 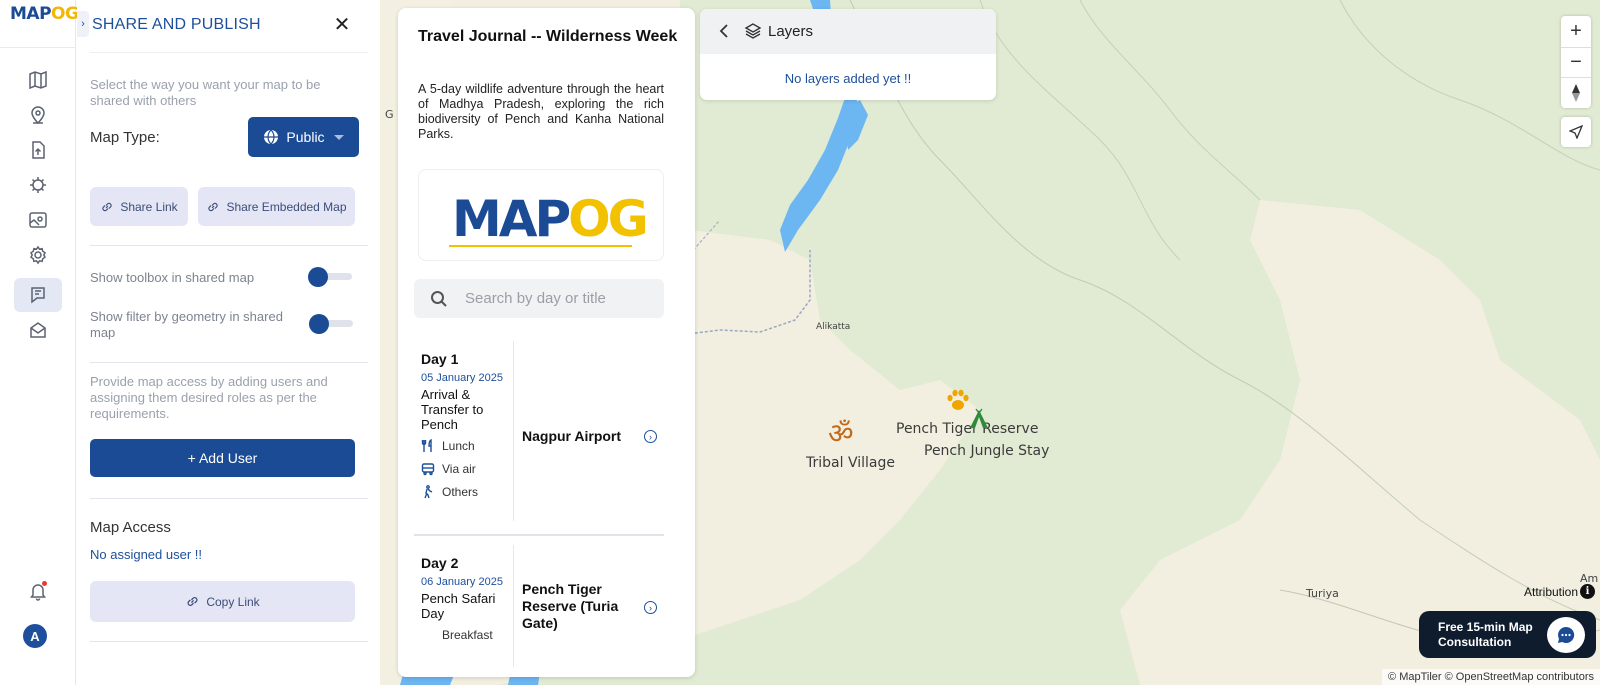 What do you see at coordinates (286, 206) in the screenshot?
I see `share-embedded-label: Share Embedded Map` at bounding box center [286, 206].